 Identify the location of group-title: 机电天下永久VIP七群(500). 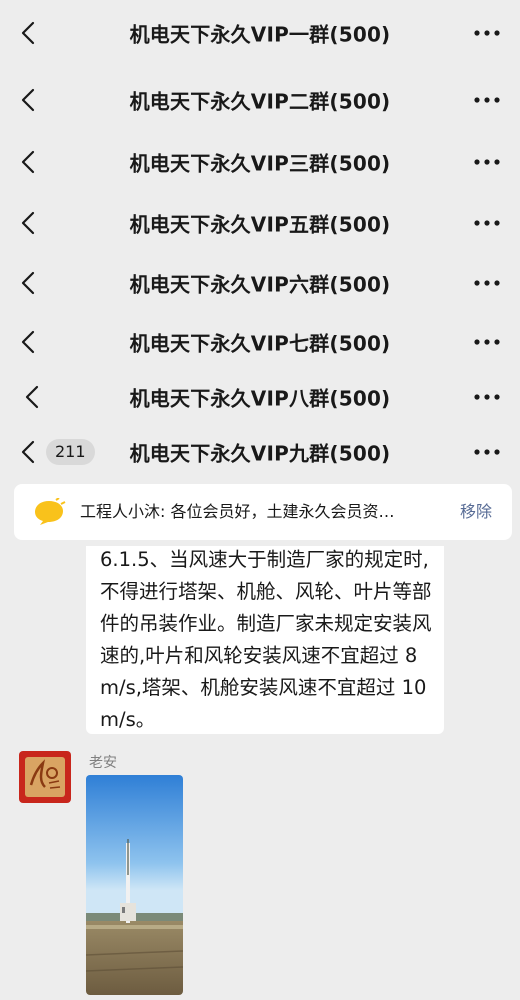
(260, 343).